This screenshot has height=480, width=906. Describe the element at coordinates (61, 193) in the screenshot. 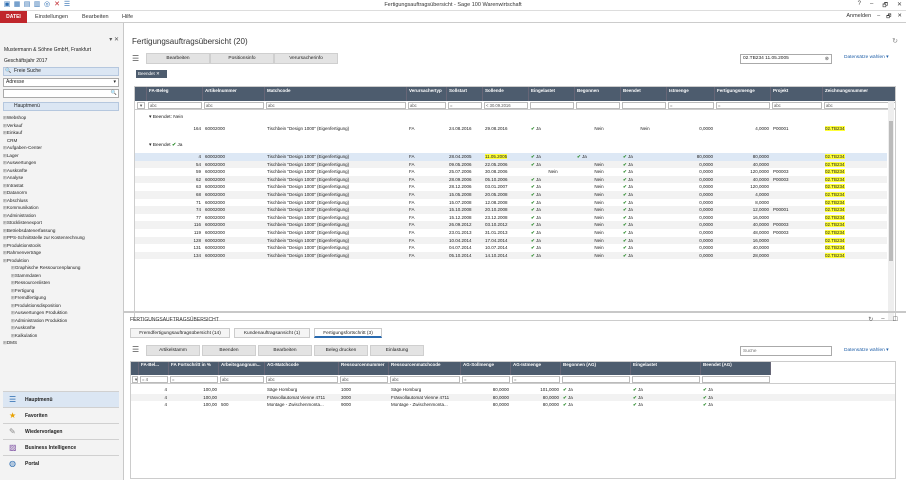

I see `tree-item: Datanorm` at that location.